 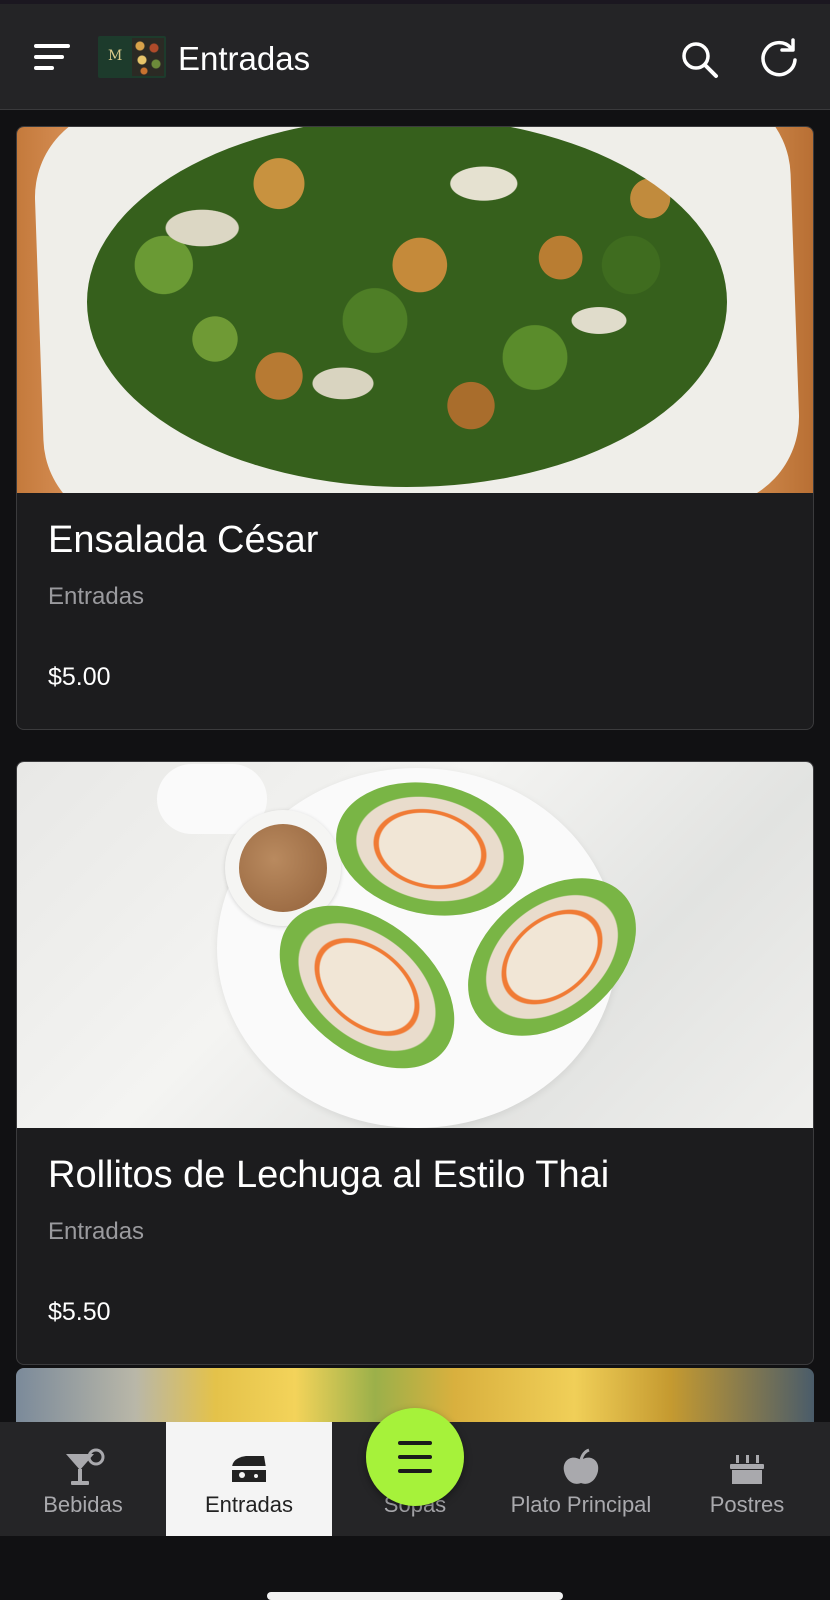 I want to click on item-price: $5.00, so click(x=79, y=677).